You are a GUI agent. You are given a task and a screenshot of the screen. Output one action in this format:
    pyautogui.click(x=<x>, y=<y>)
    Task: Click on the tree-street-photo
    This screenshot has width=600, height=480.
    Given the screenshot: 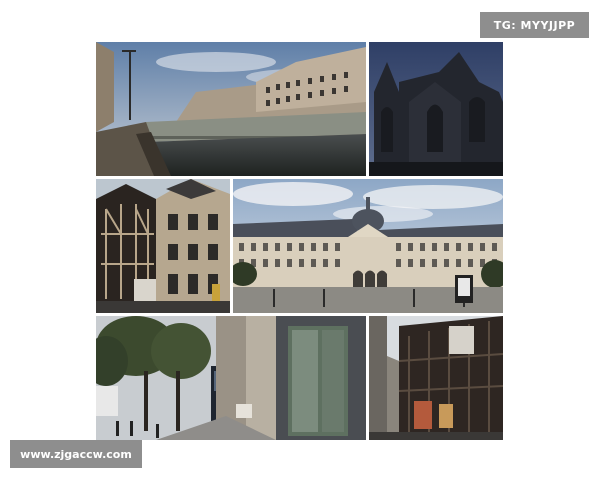 What is the action you would take?
    pyautogui.click(x=231, y=378)
    